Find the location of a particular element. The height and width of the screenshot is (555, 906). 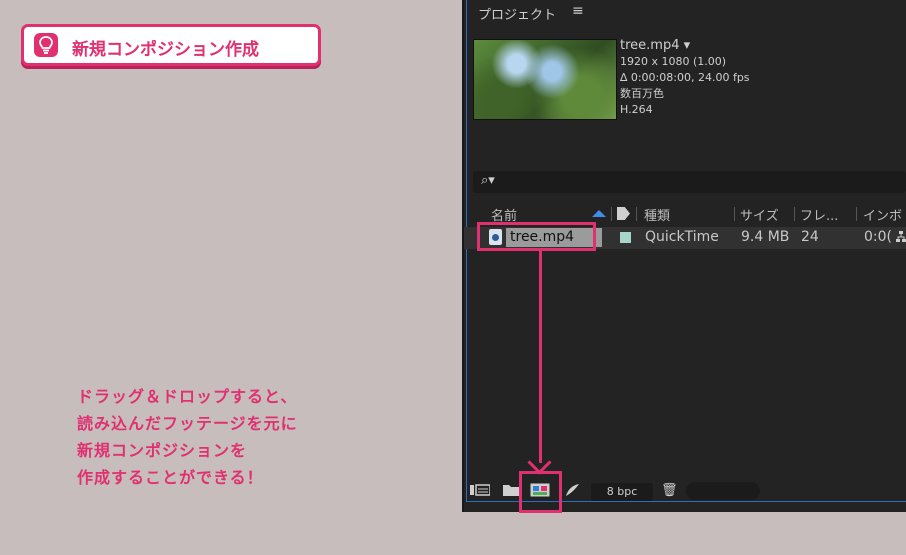

note-line: 作成することができる！ is located at coordinates (170, 477).